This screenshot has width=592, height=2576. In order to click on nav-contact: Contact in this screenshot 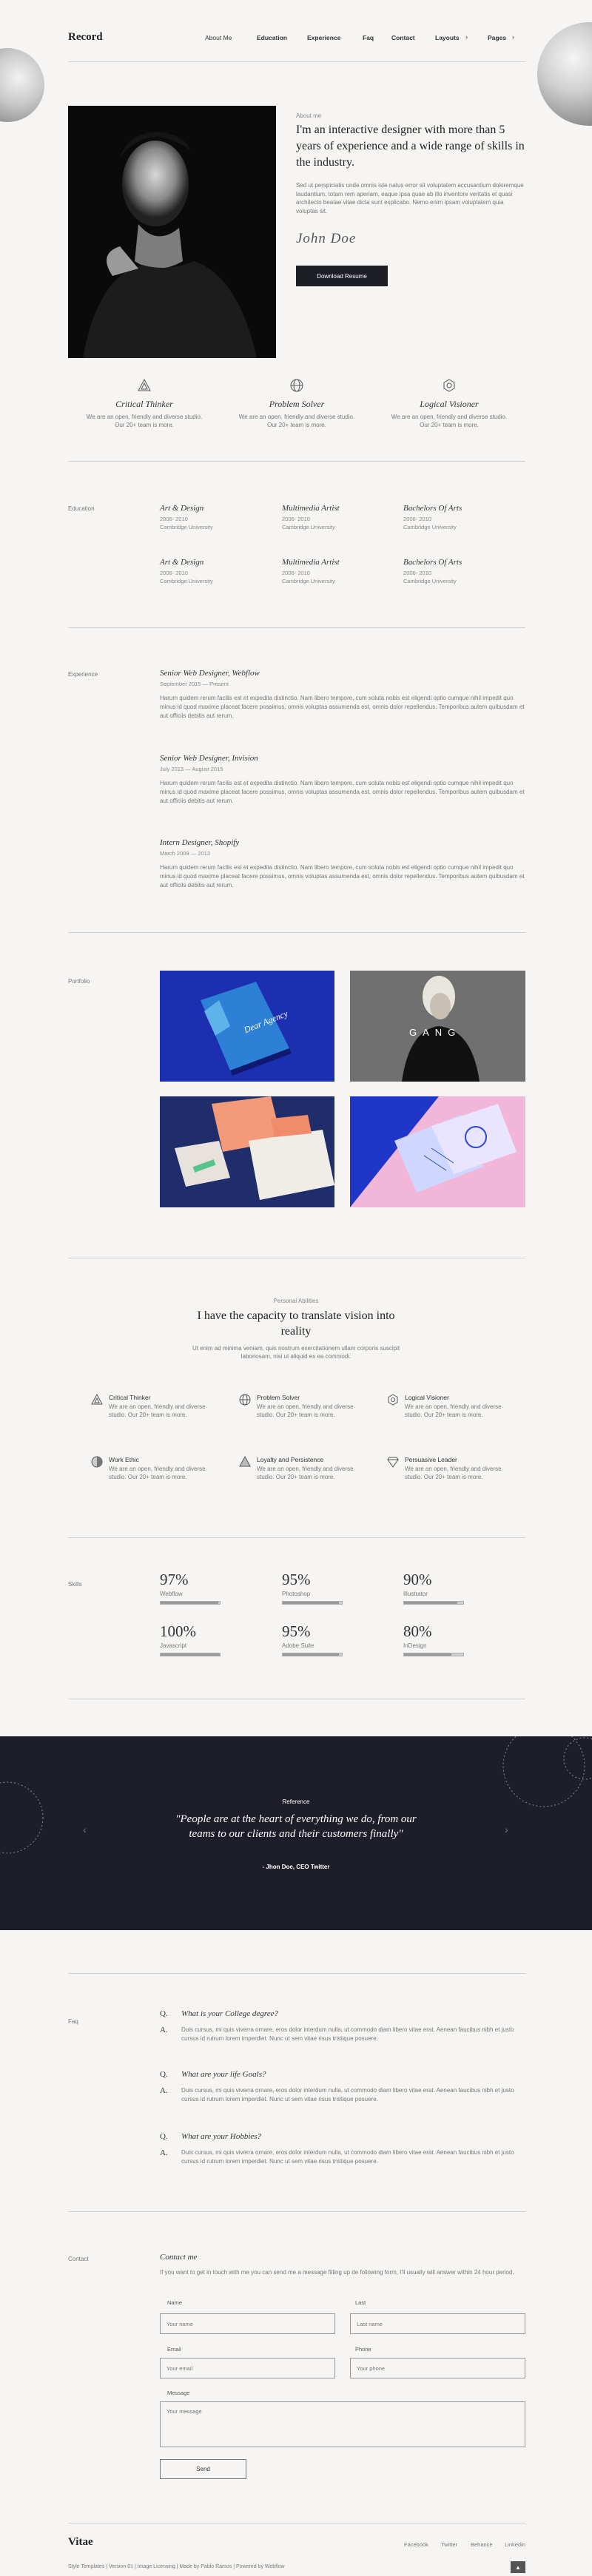, I will do `click(403, 37)`.